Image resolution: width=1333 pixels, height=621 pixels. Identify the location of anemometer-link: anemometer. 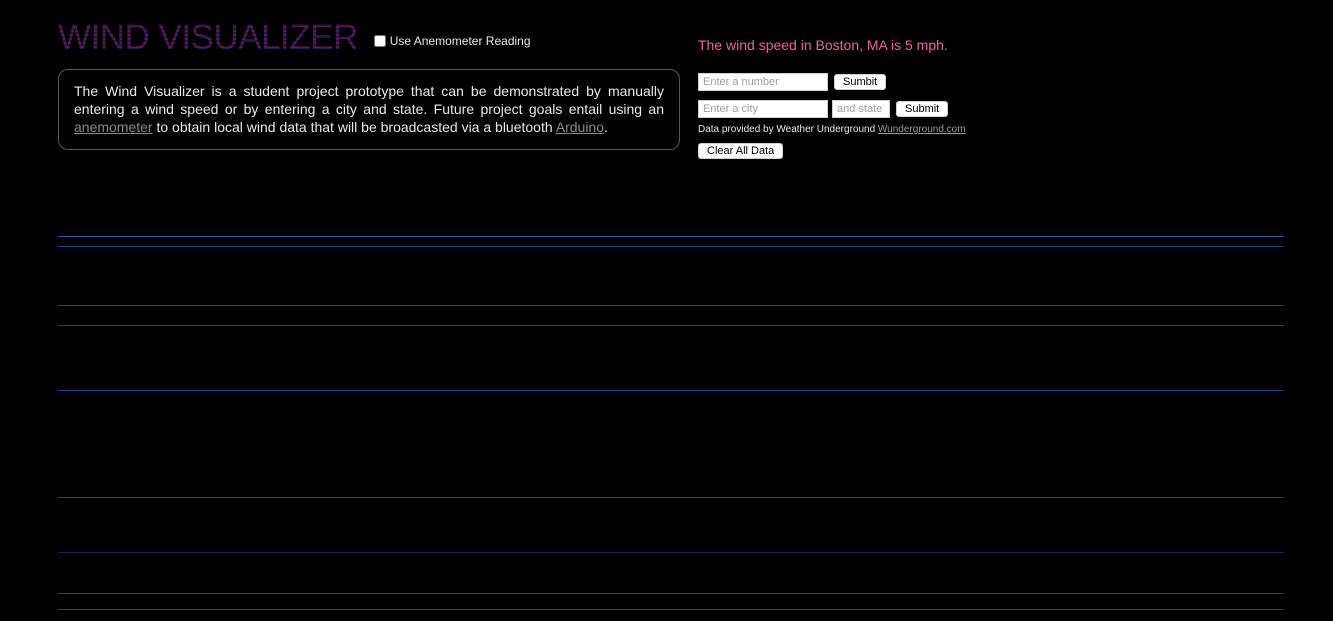
(113, 127).